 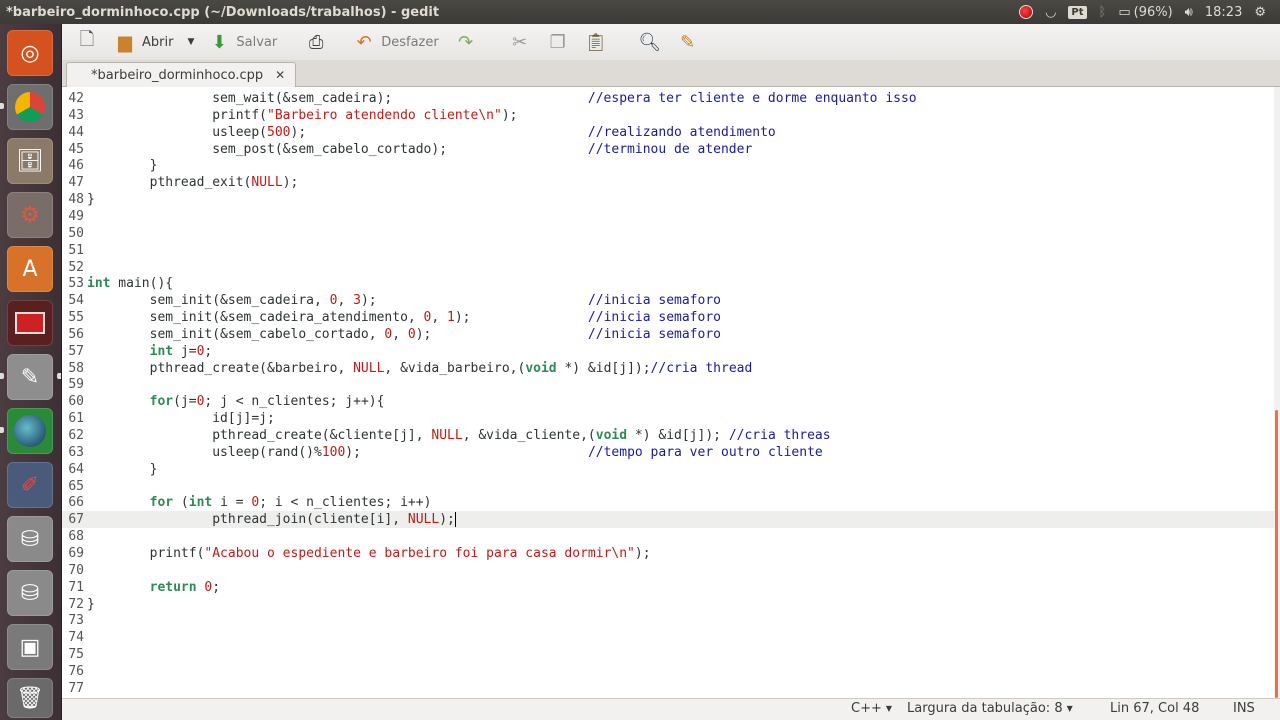 What do you see at coordinates (316, 42) in the screenshot?
I see `print-button: ⎙` at bounding box center [316, 42].